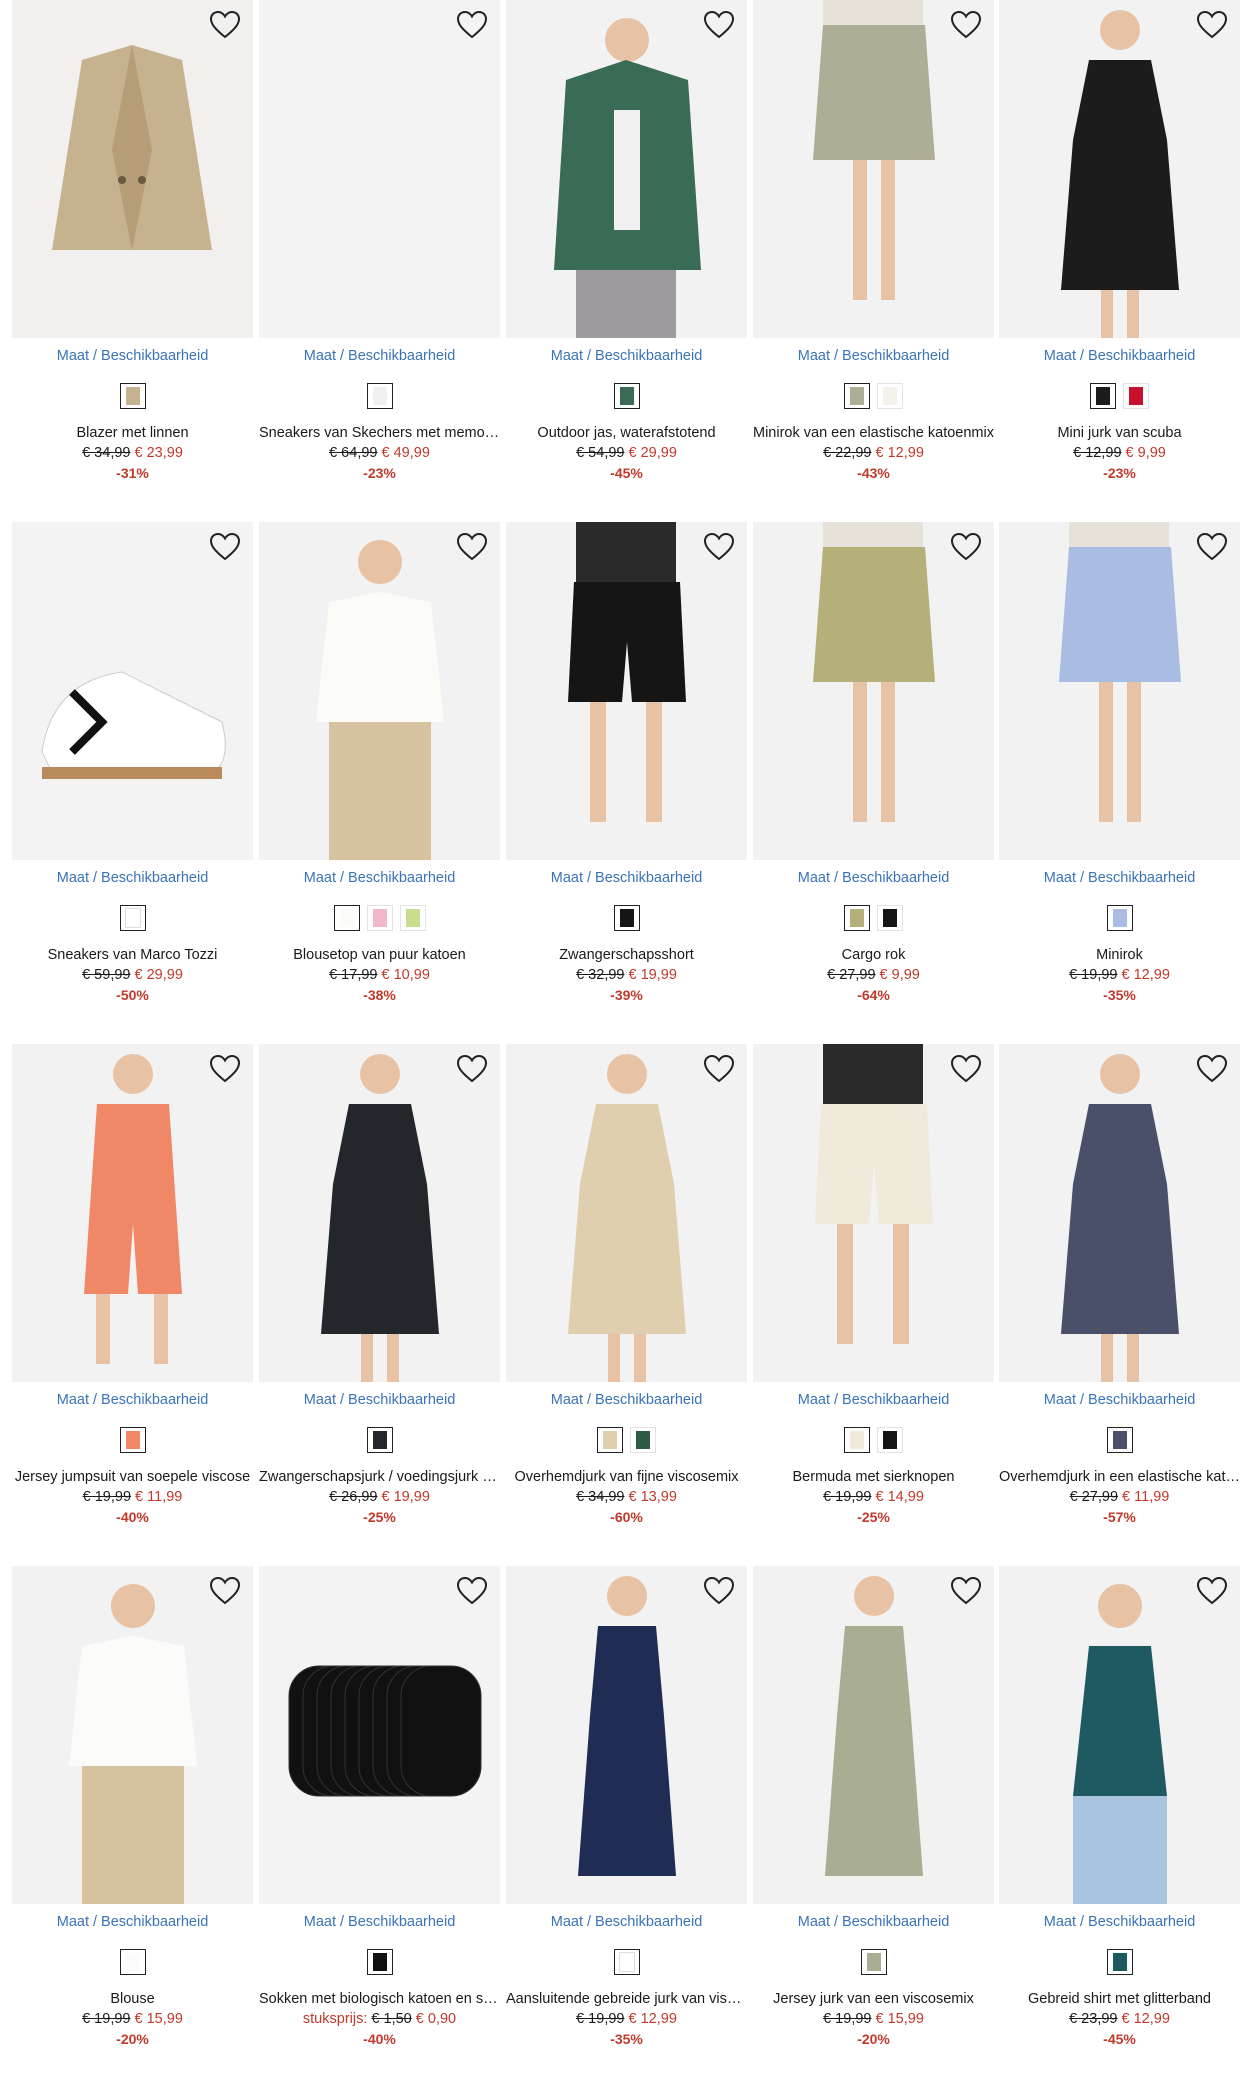 The width and height of the screenshot is (1250, 2082). What do you see at coordinates (873, 955) in the screenshot?
I see `product-name: Cargo rok` at bounding box center [873, 955].